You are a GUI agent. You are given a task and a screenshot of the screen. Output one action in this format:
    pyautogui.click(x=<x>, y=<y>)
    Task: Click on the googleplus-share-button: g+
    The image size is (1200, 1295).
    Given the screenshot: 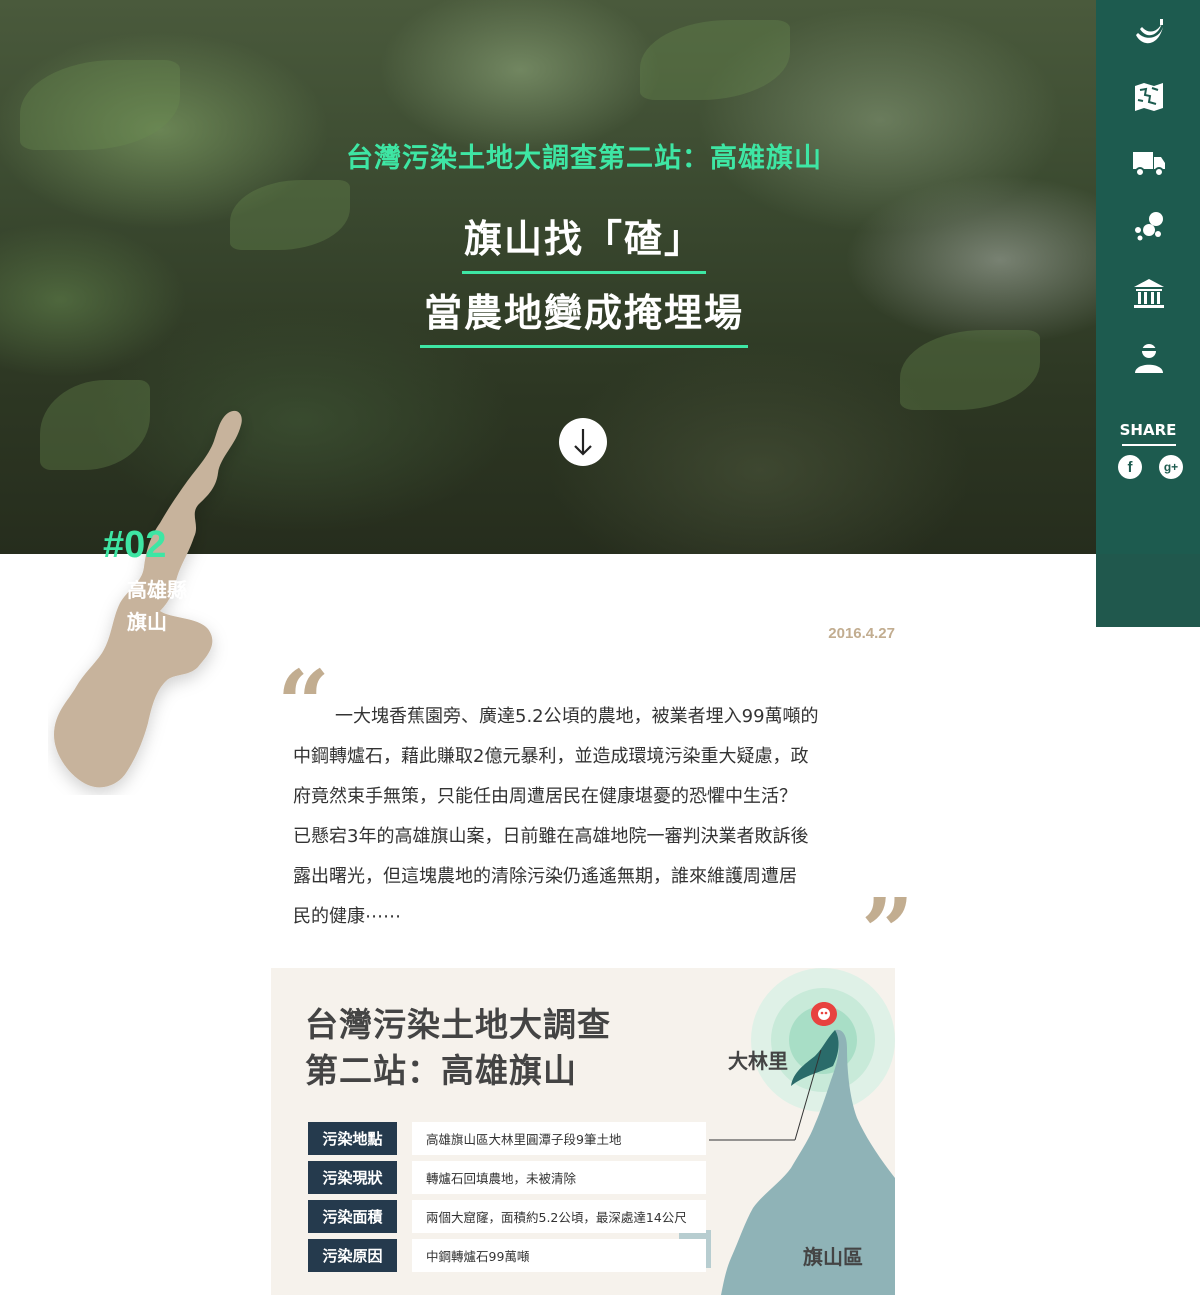 What is the action you would take?
    pyautogui.click(x=1171, y=467)
    